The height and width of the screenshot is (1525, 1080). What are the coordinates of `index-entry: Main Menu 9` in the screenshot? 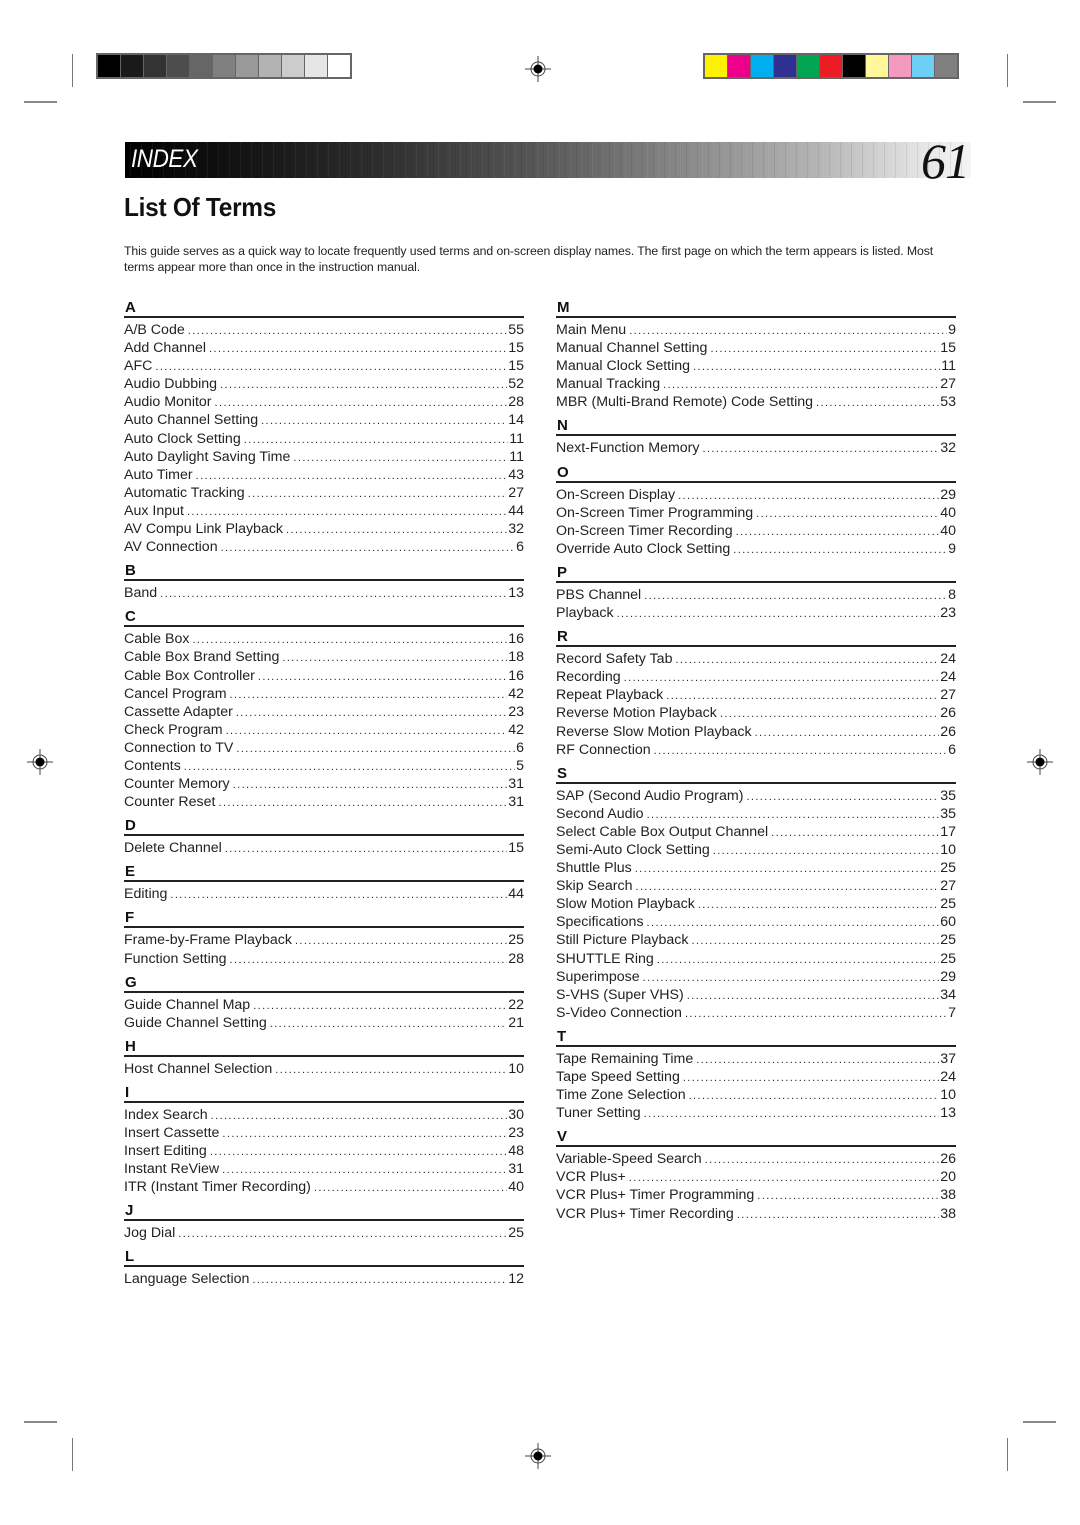 It's located at (756, 331).